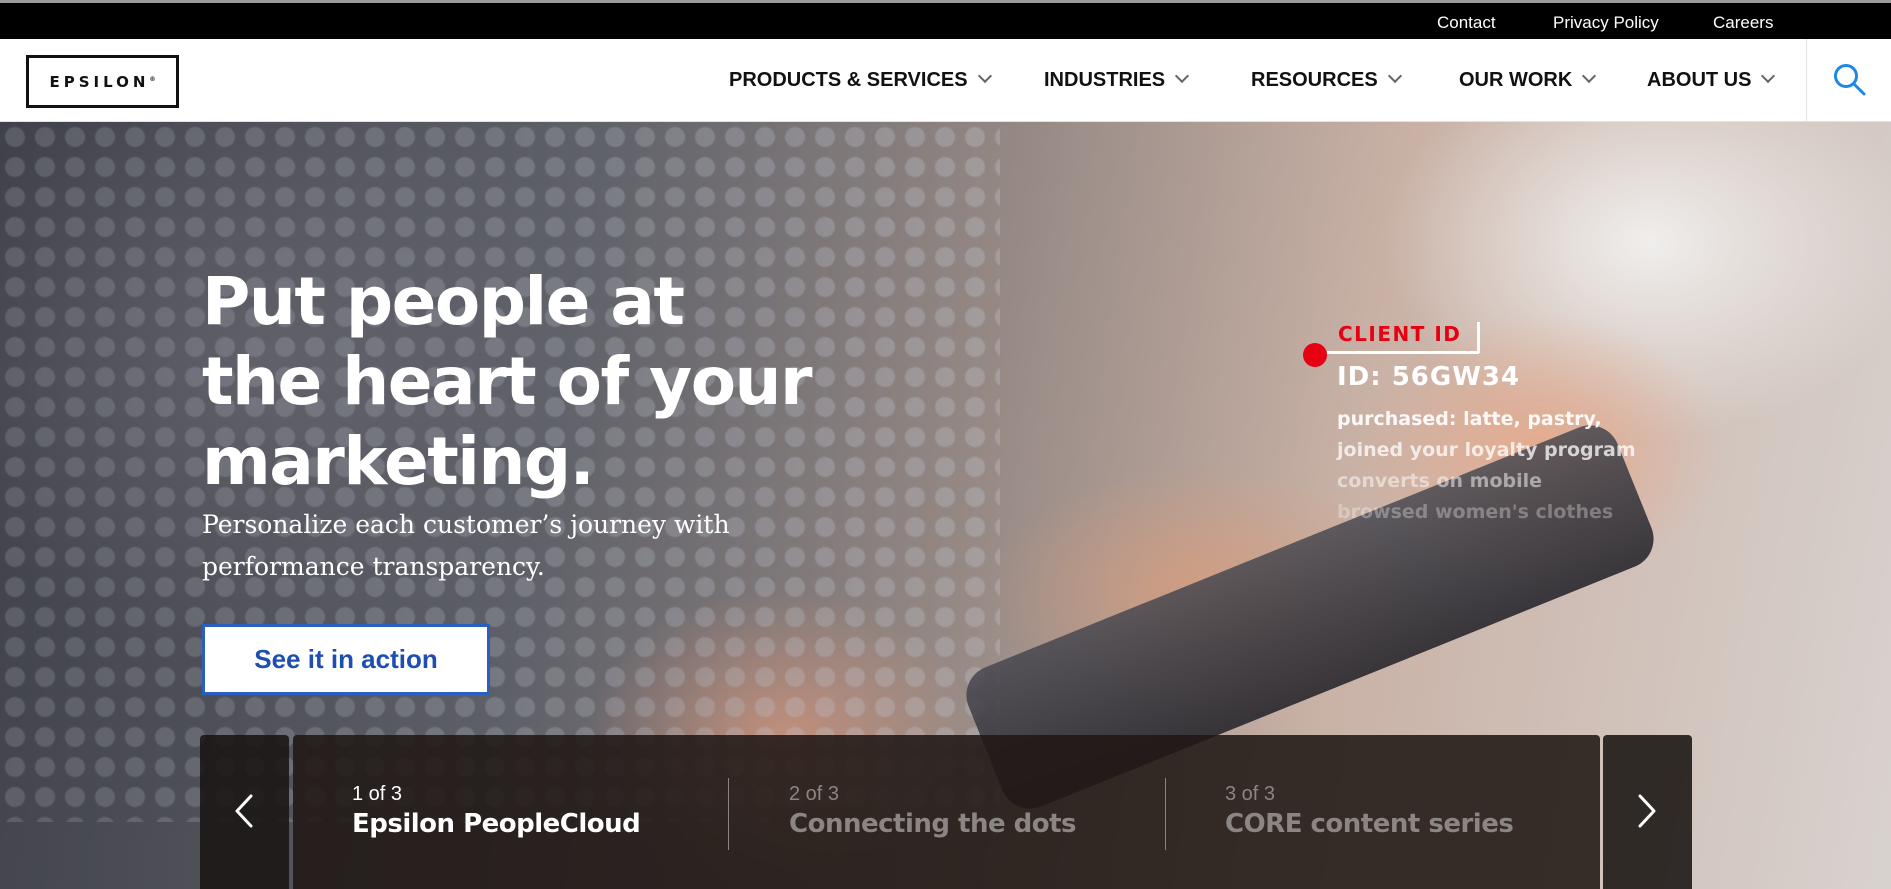  Describe the element at coordinates (933, 824) in the screenshot. I see `slide-title: Connecting the dots` at that location.